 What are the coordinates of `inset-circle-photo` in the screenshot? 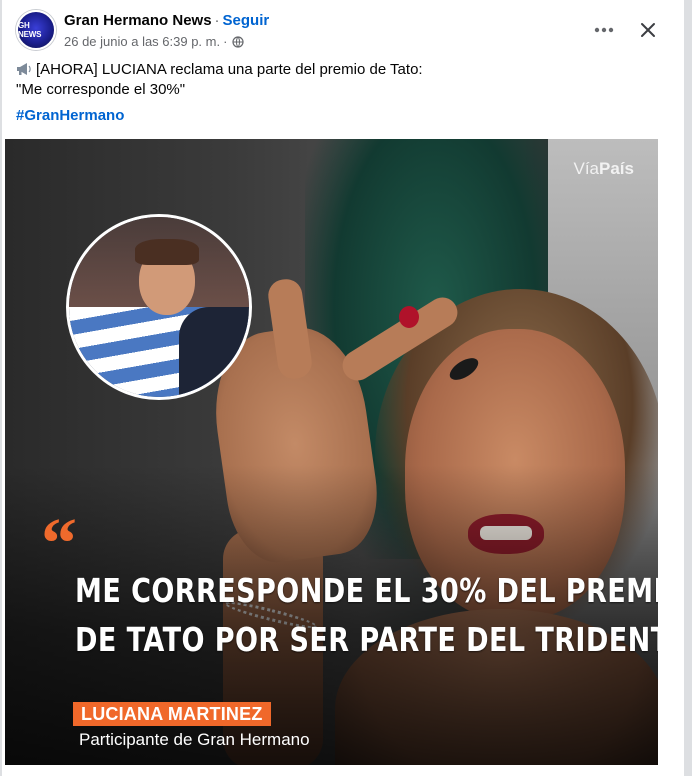 It's located at (159, 307).